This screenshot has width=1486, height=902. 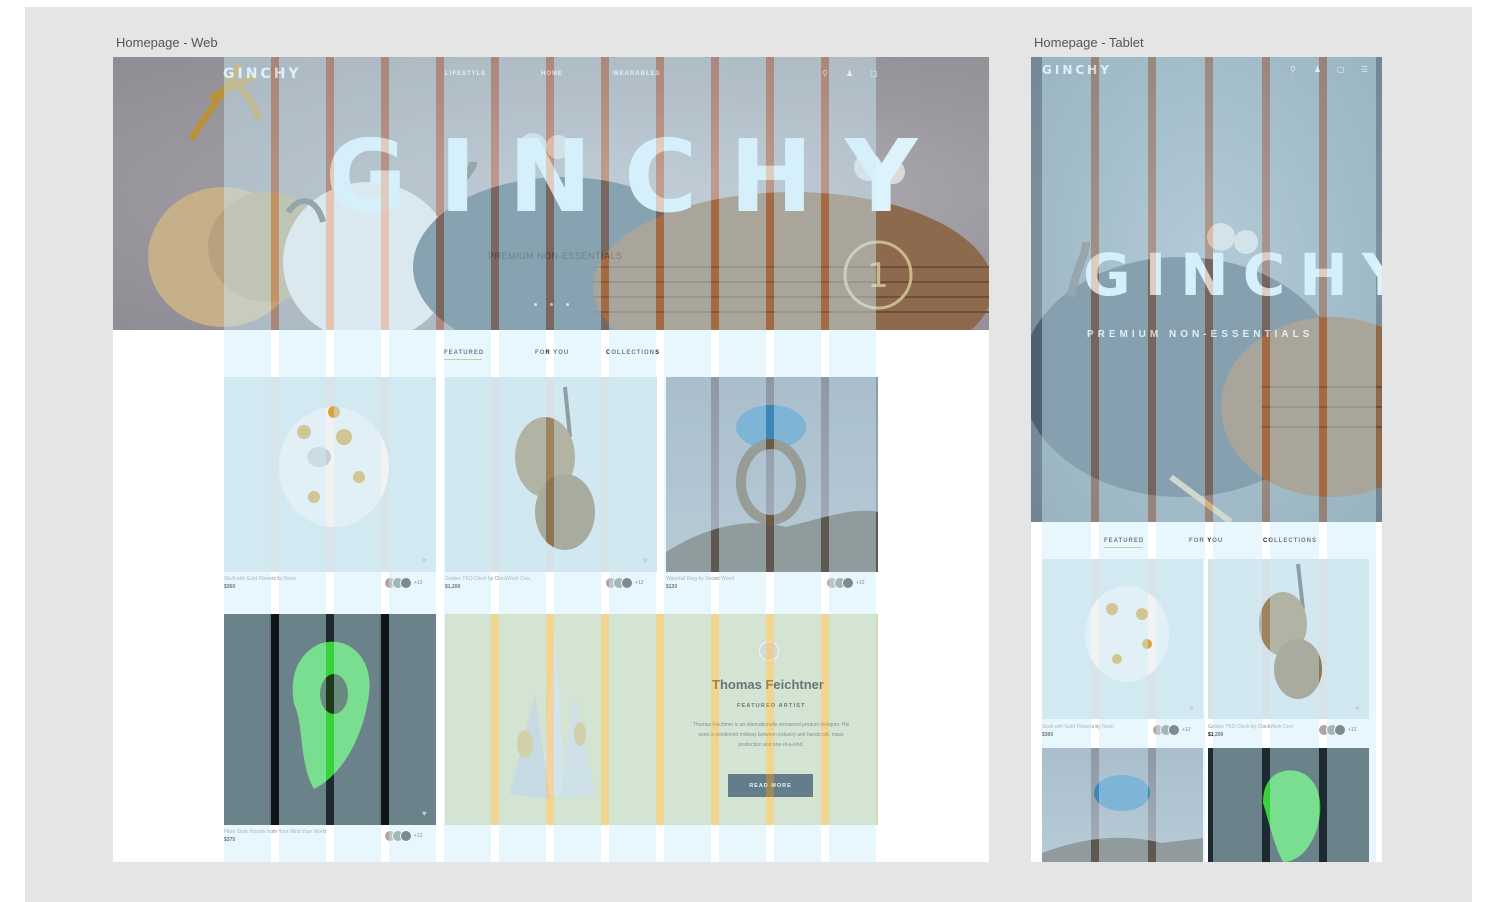 I want to click on artist-role: FEATURED ARTIST, so click(x=771, y=706).